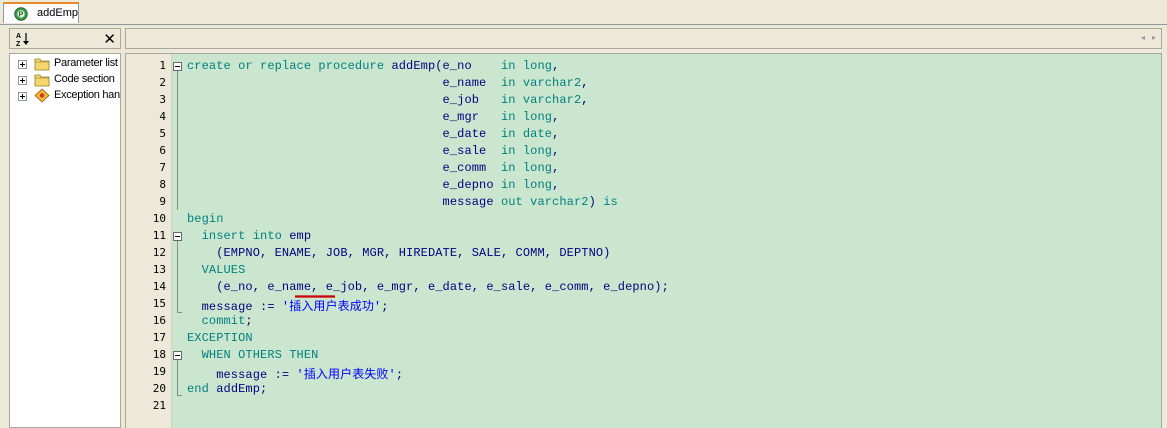 Image resolution: width=1167 pixels, height=428 pixels. Describe the element at coordinates (162, 150) in the screenshot. I see `line-number: 6` at that location.